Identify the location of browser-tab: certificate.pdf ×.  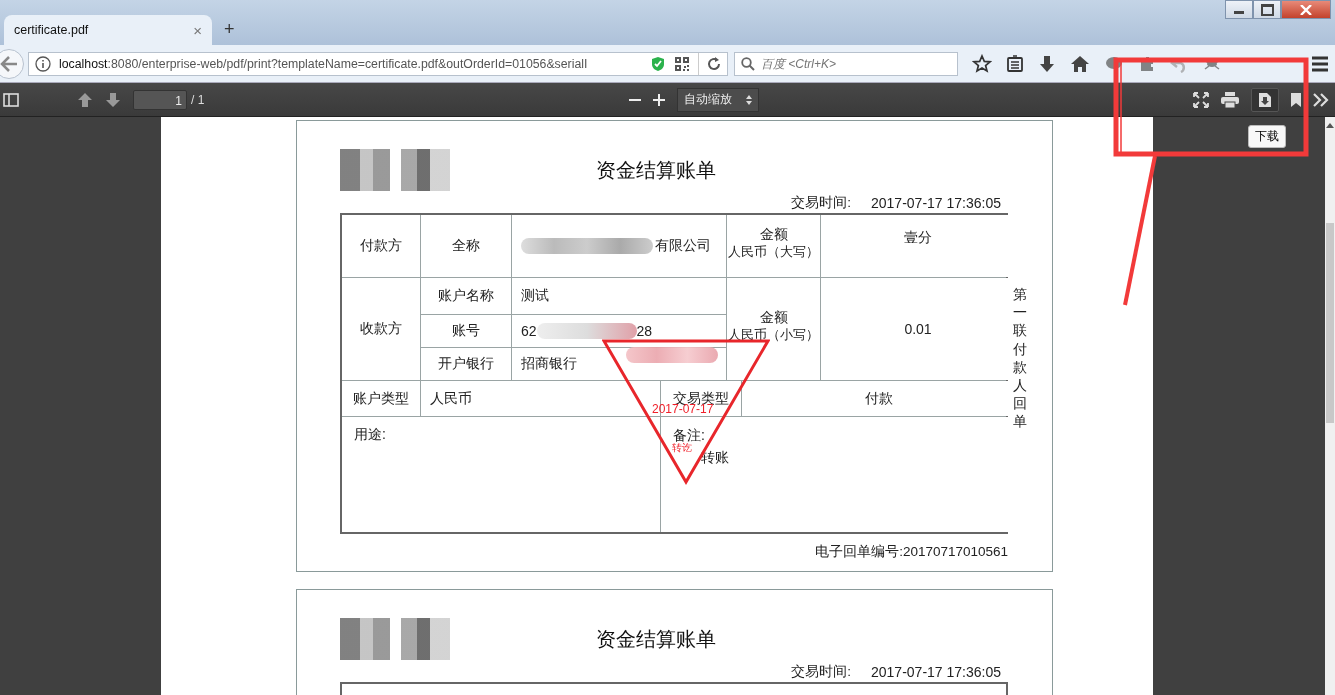
(108, 30).